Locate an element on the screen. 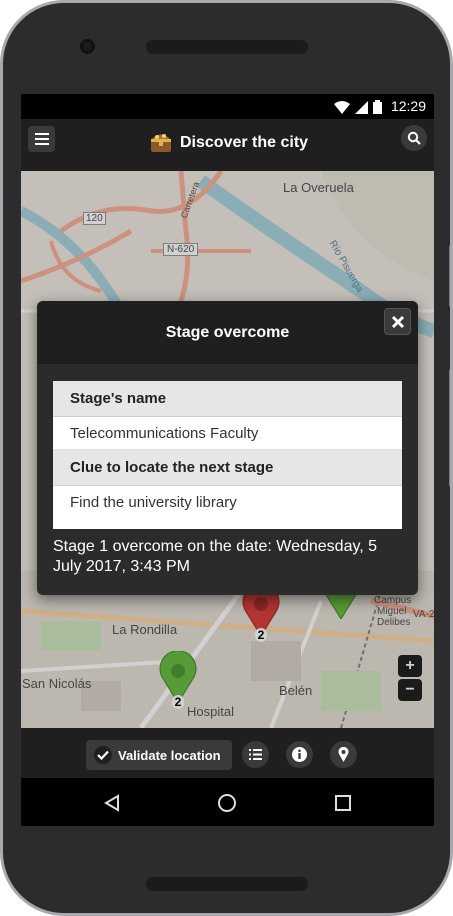 The width and height of the screenshot is (453, 916). status-bar: 12:29 is located at coordinates (227, 106).